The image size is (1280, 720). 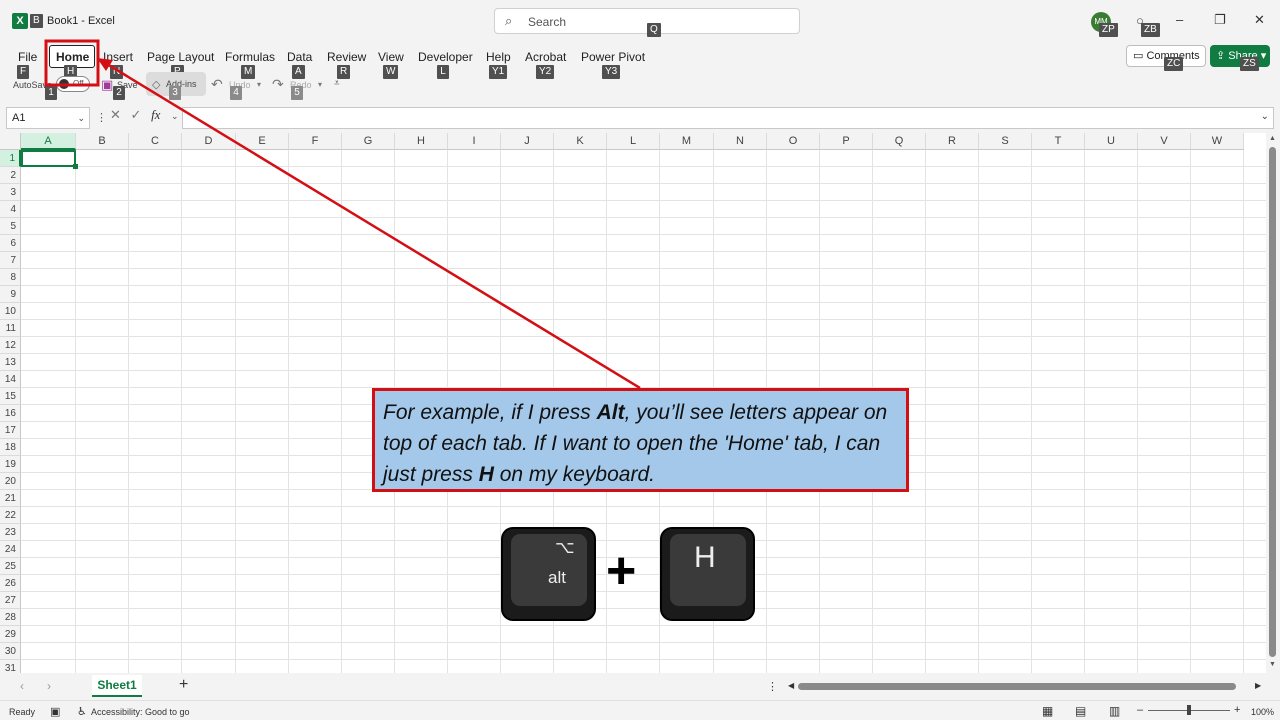 I want to click on page-layout-view-icon: ▤, so click(x=1080, y=711).